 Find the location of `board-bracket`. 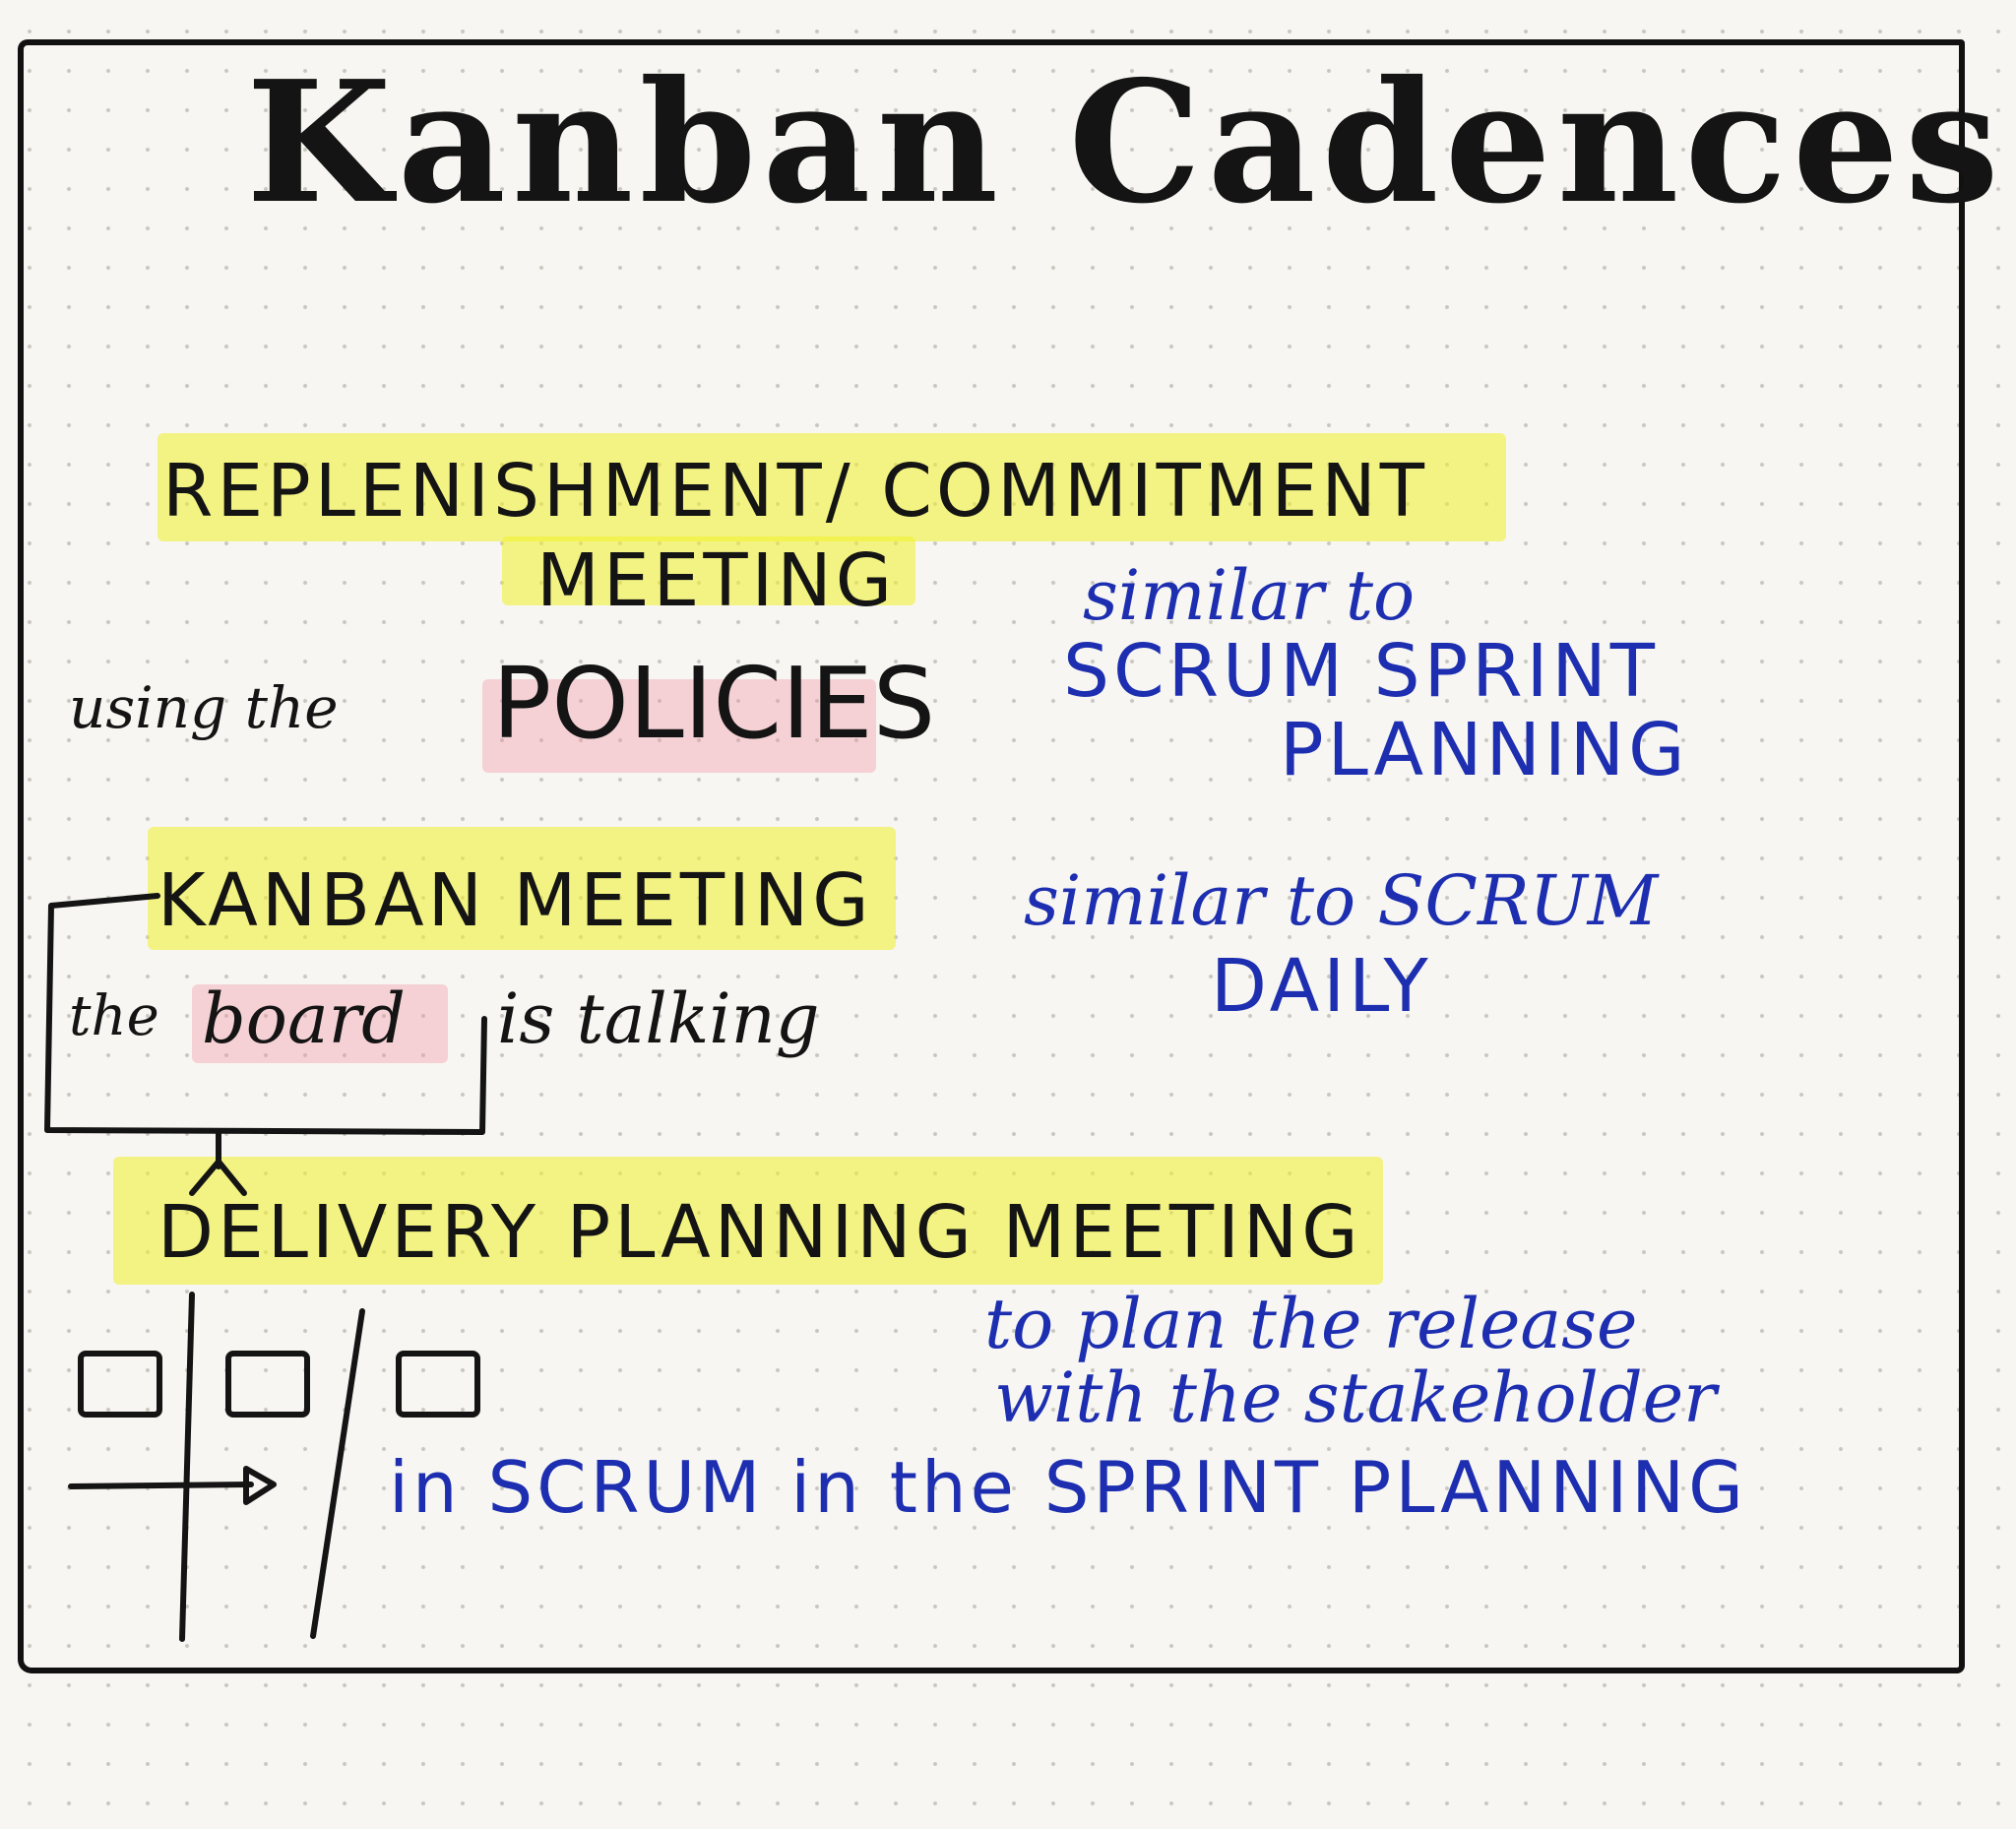

board-bracket is located at coordinates (265, 1014).